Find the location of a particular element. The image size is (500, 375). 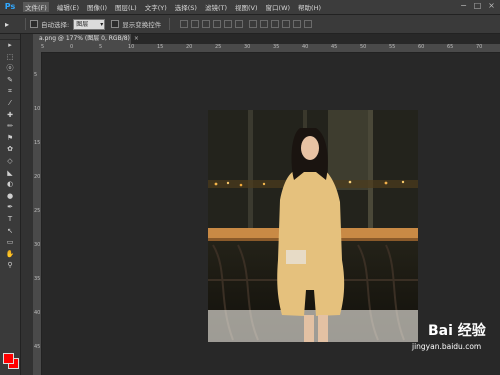

hand-tool-icon: ✋ is located at coordinates (10, 255).